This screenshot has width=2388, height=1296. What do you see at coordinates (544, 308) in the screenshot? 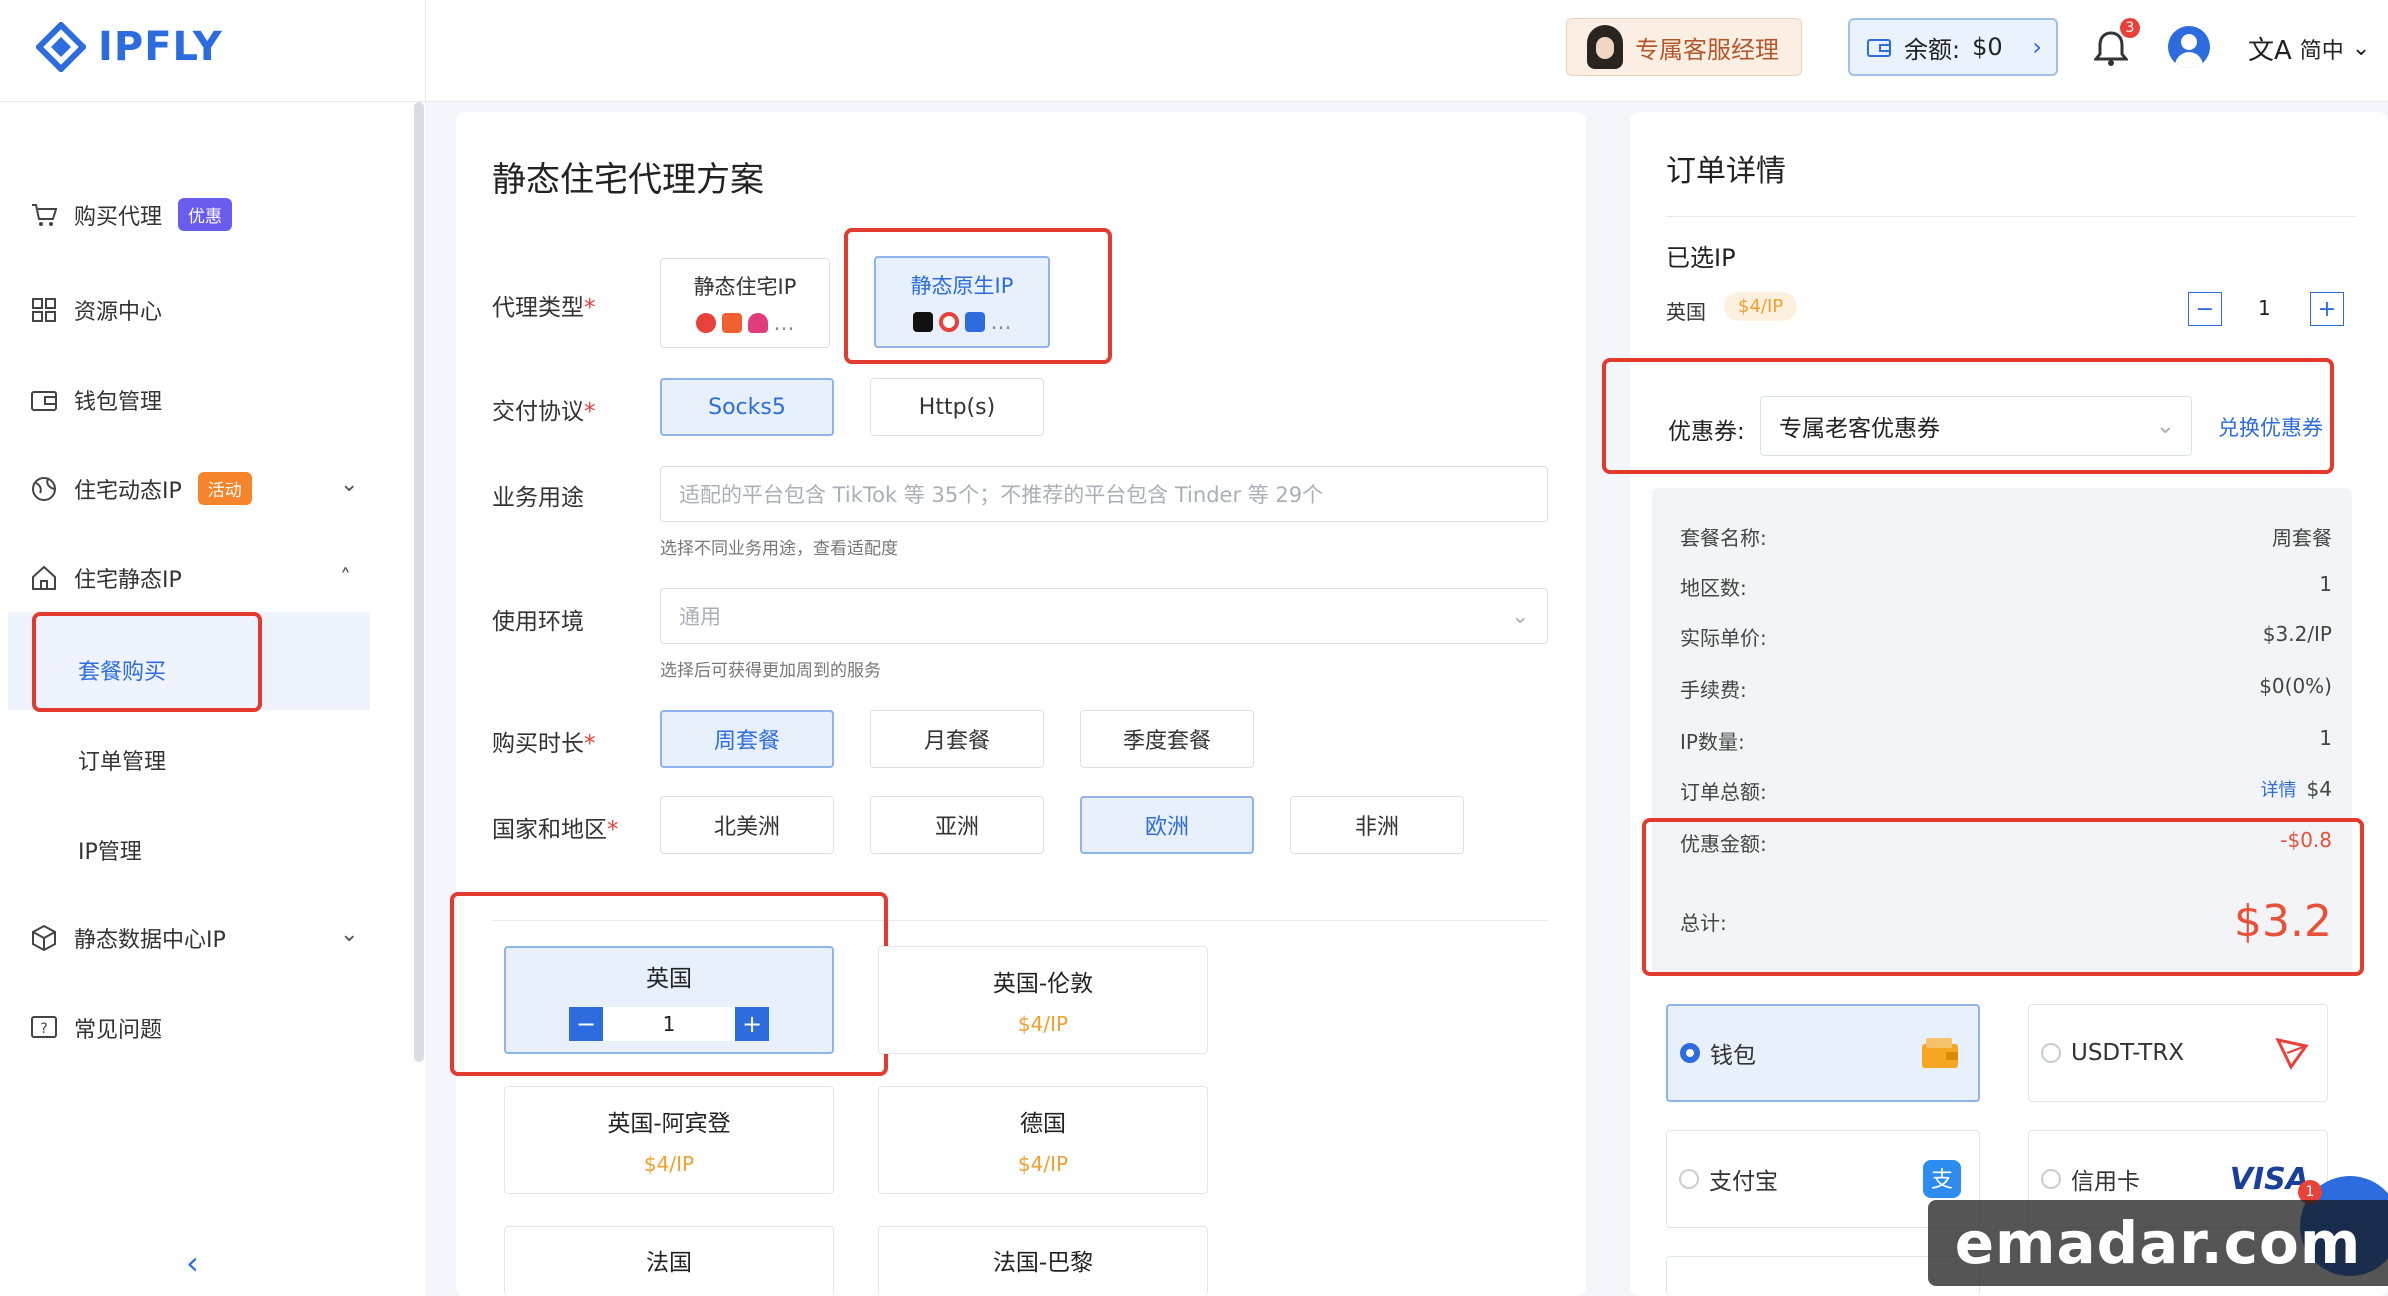
I see `proxy-type-label: 代理类型*` at bounding box center [544, 308].